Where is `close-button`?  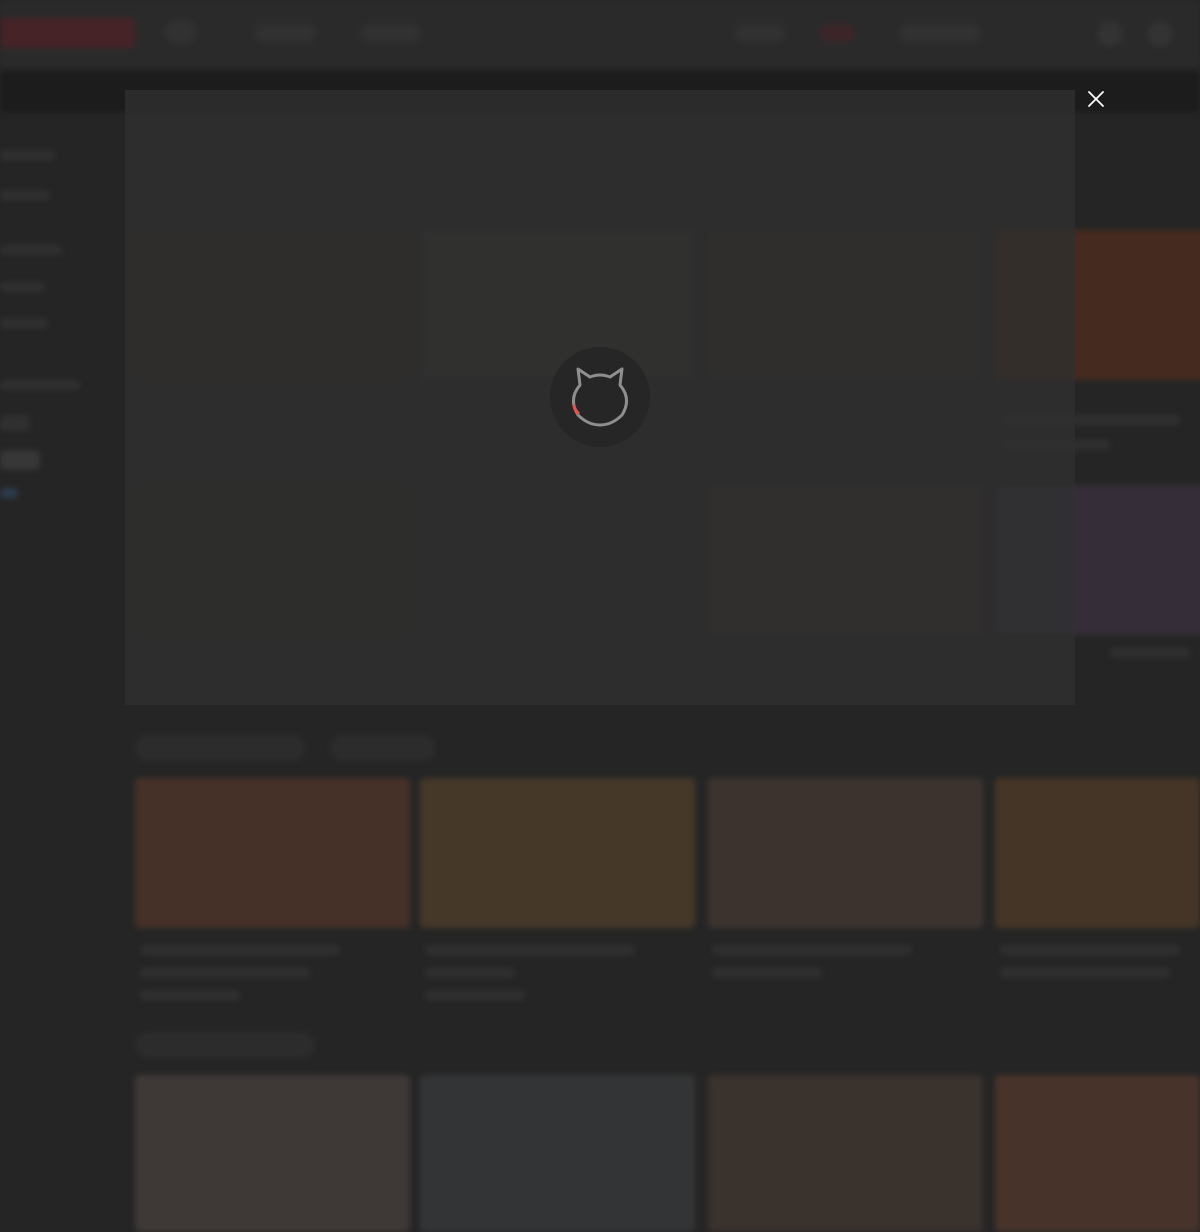 close-button is located at coordinates (1096, 99).